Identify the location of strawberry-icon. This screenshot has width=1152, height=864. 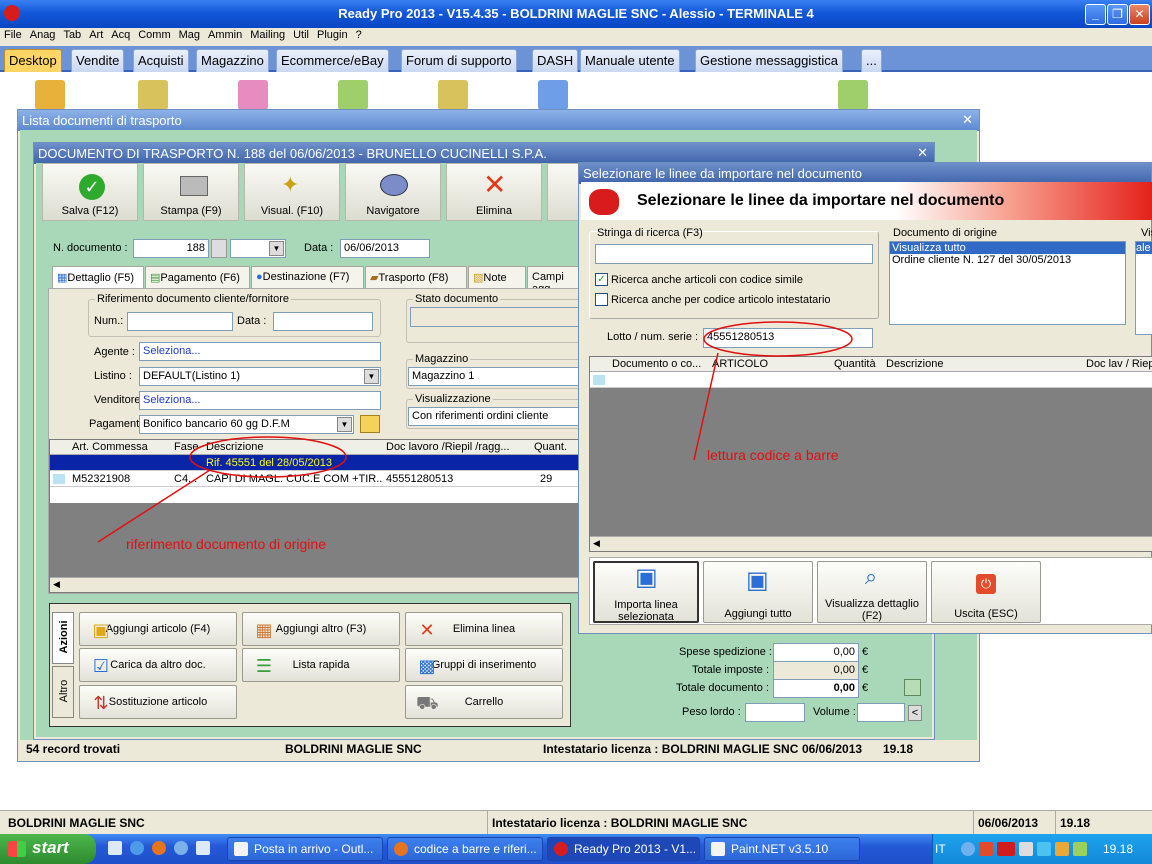
(561, 849).